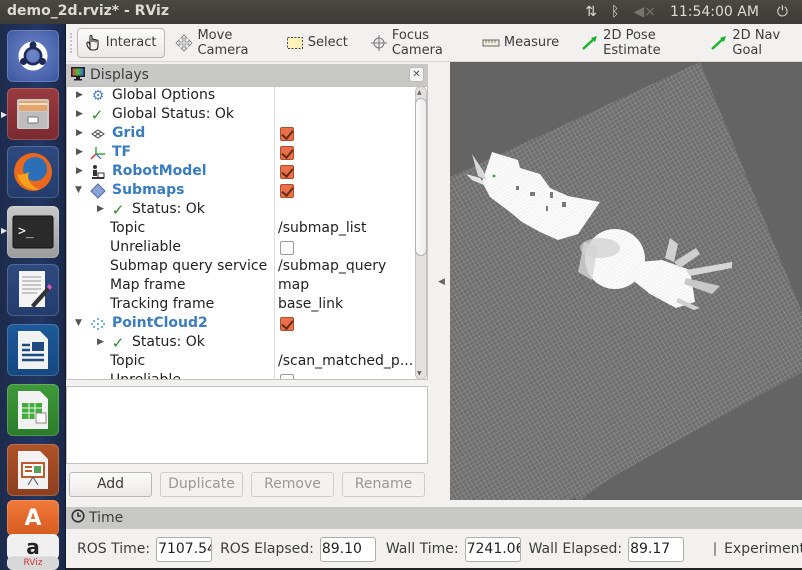 This screenshot has width=802, height=570. What do you see at coordinates (520, 43) in the screenshot?
I see `tool-measure: Measure` at bounding box center [520, 43].